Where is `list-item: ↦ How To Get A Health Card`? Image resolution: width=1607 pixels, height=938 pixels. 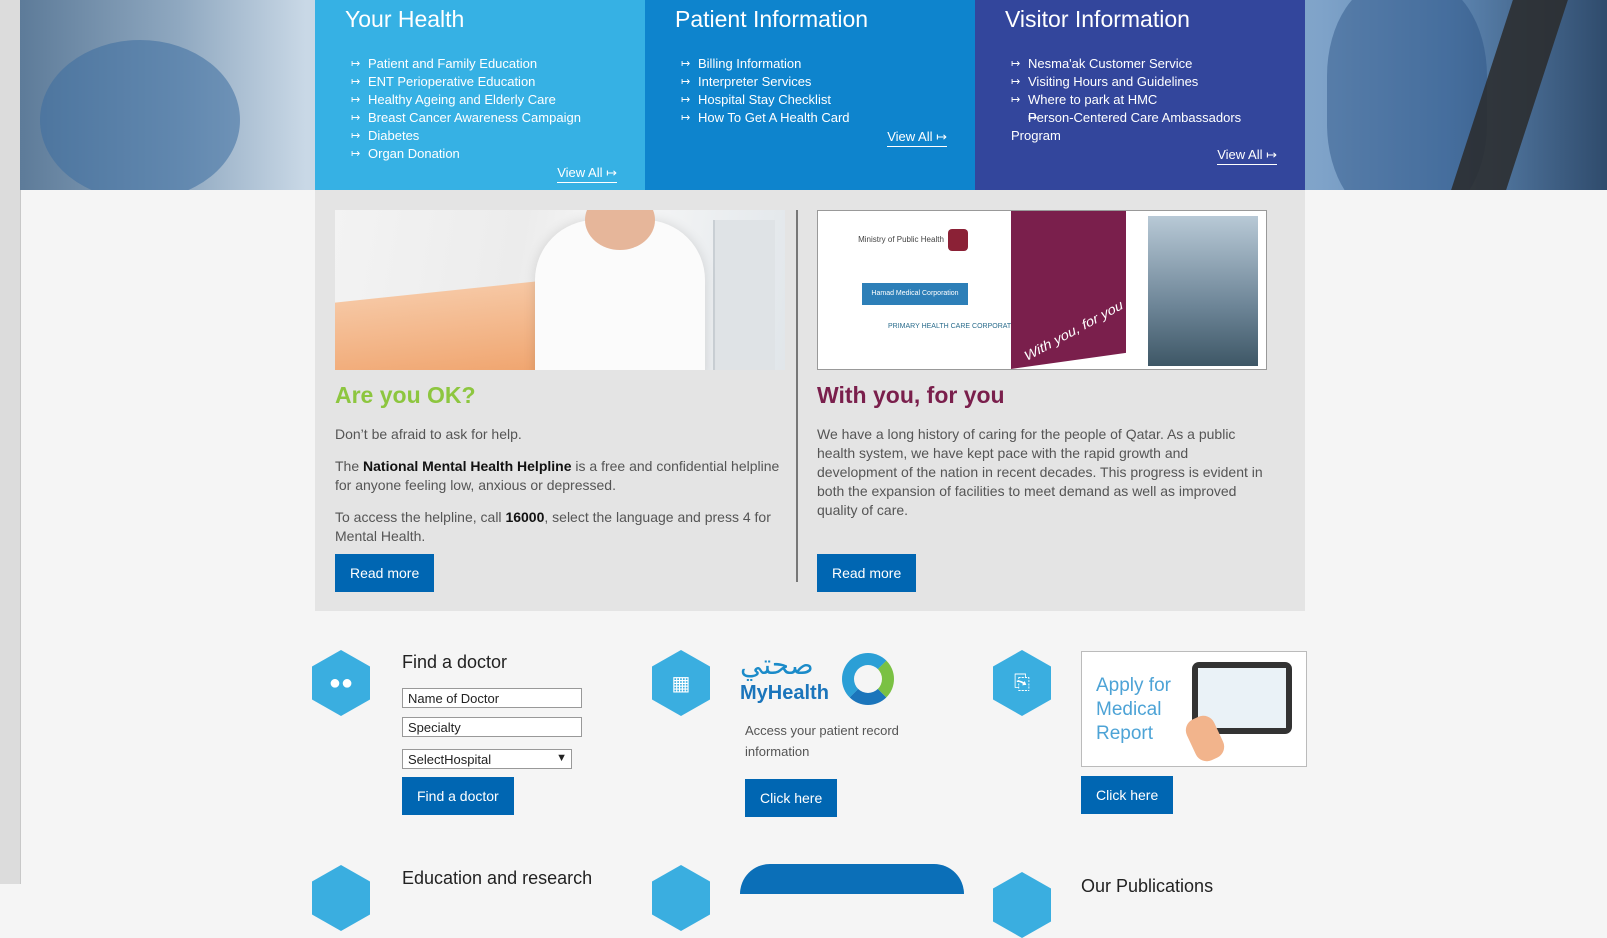
list-item: ↦ How To Get A Health Card is located at coordinates (814, 118).